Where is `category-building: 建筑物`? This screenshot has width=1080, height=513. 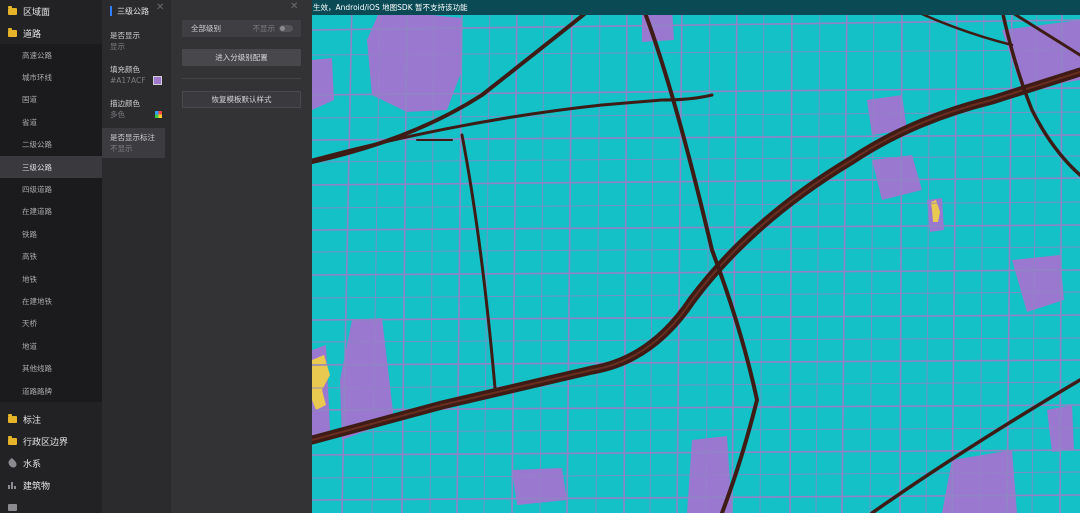 category-building: 建筑物 is located at coordinates (51, 485).